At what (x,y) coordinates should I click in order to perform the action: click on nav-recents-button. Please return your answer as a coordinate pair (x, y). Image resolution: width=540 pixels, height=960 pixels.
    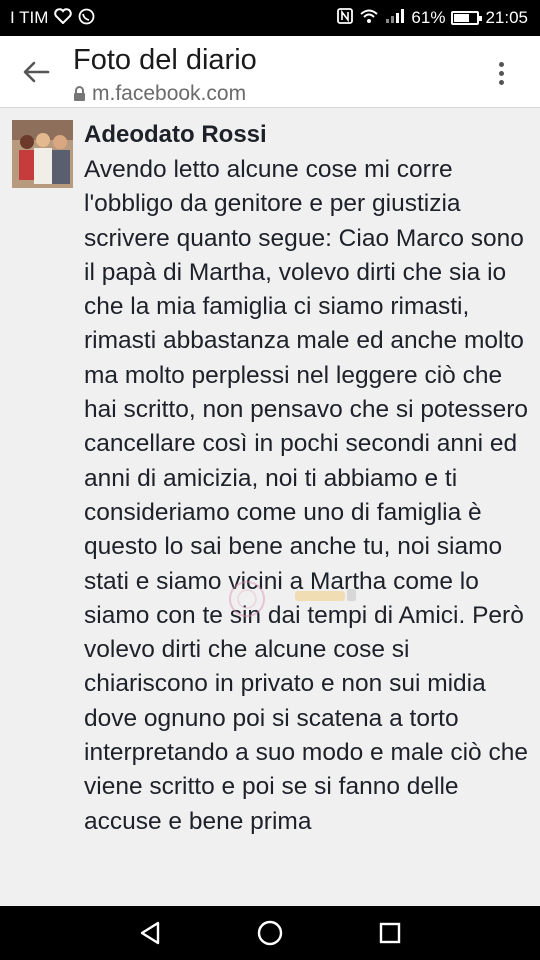
    Looking at the image, I should click on (390, 933).